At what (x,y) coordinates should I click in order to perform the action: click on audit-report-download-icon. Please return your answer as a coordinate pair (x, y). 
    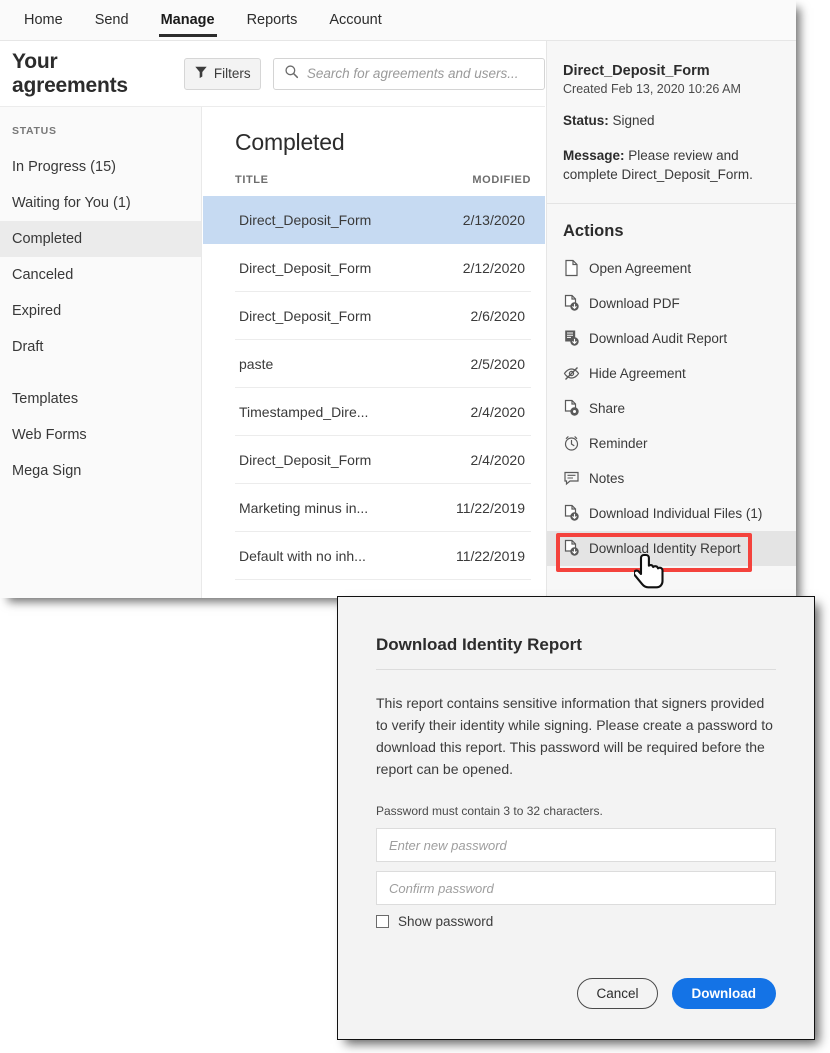
    Looking at the image, I should click on (571, 338).